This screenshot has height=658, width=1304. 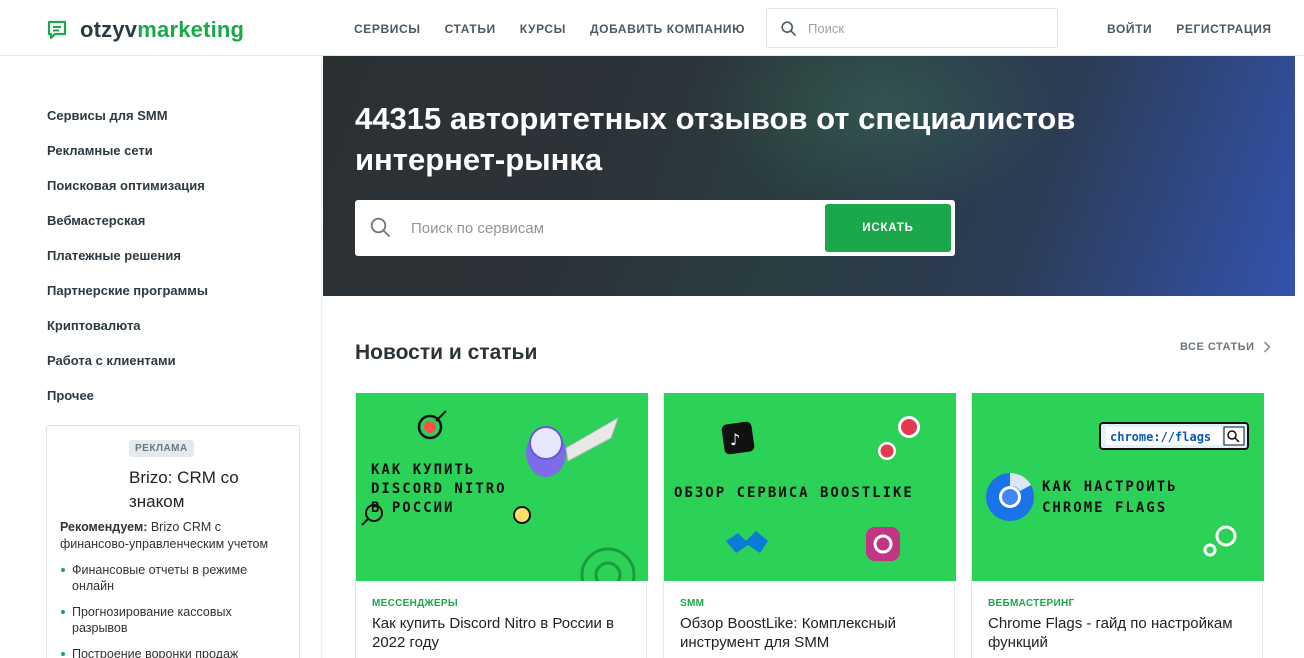 What do you see at coordinates (127, 161) in the screenshot?
I see `sidebar-item-ad-networks: Рекламные сети` at bounding box center [127, 161].